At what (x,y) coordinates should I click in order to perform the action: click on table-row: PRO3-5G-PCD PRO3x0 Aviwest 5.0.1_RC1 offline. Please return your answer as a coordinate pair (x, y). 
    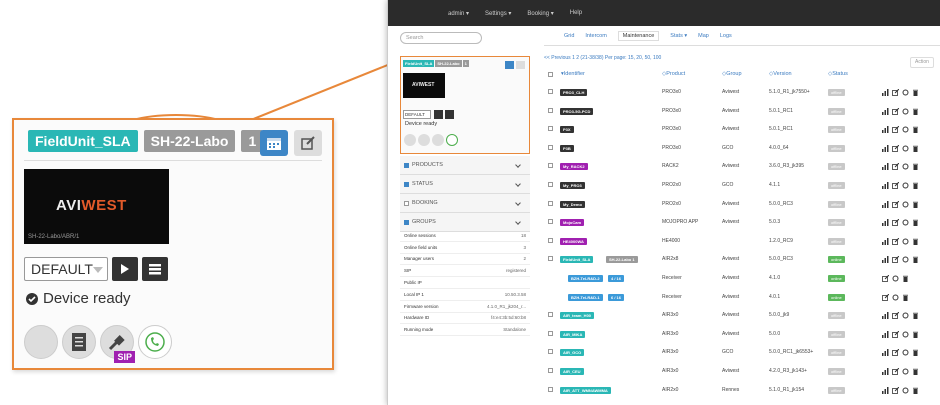
    Looking at the image, I should click on (742, 112).